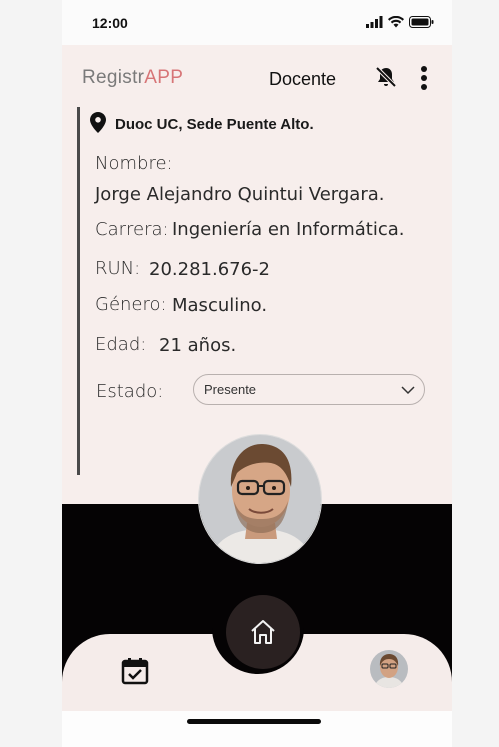  I want to click on status-select: Presente, so click(309, 389).